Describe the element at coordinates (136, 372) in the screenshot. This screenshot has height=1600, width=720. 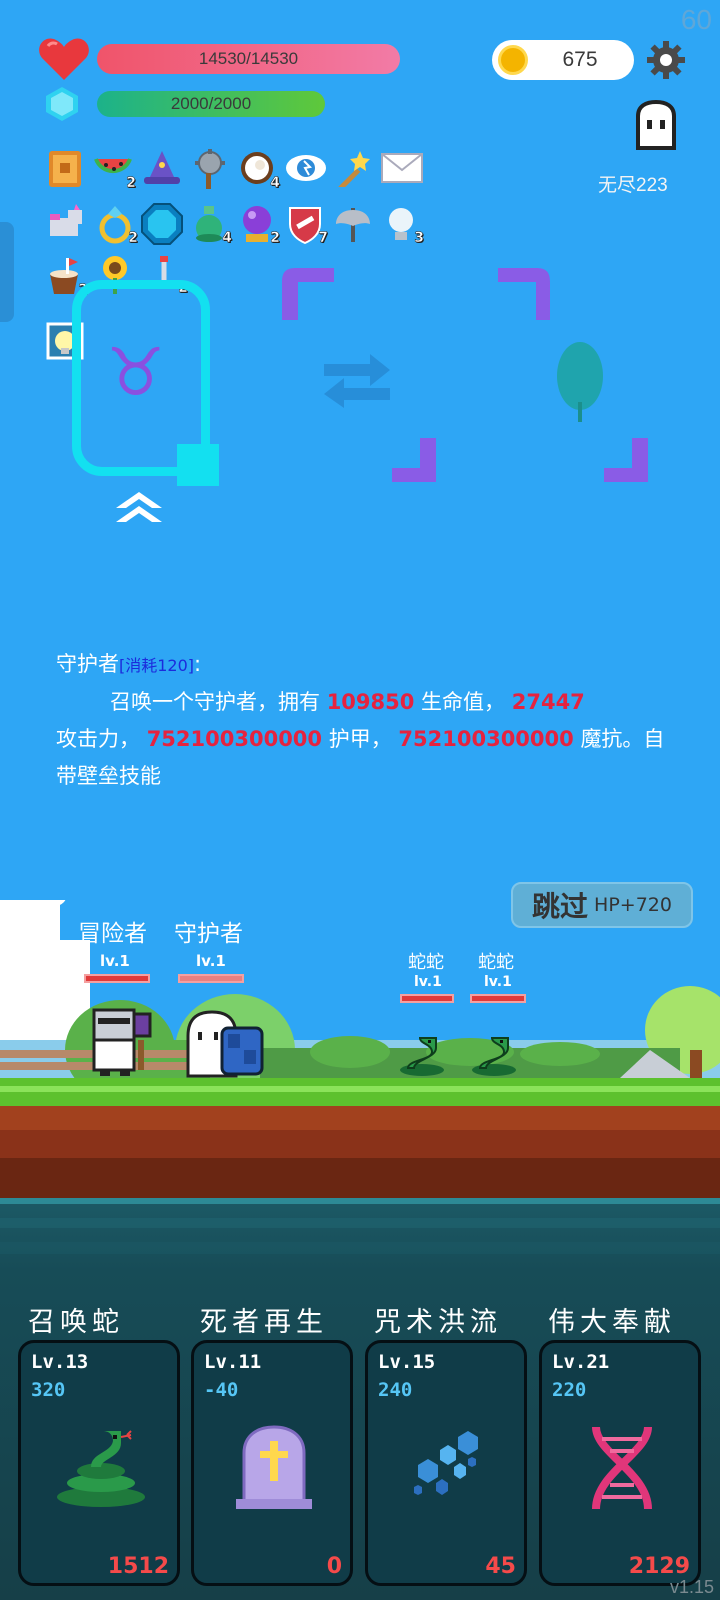
I see `taurus-icon: ♉` at that location.